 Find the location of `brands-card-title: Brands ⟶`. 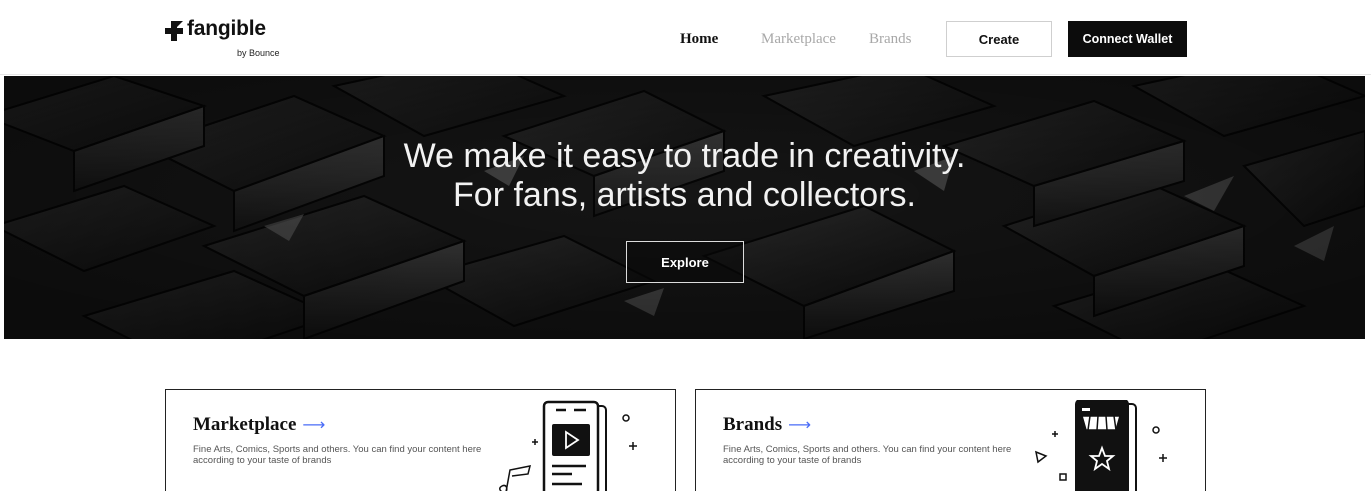

brands-card-title: Brands ⟶ is located at coordinates (767, 425).